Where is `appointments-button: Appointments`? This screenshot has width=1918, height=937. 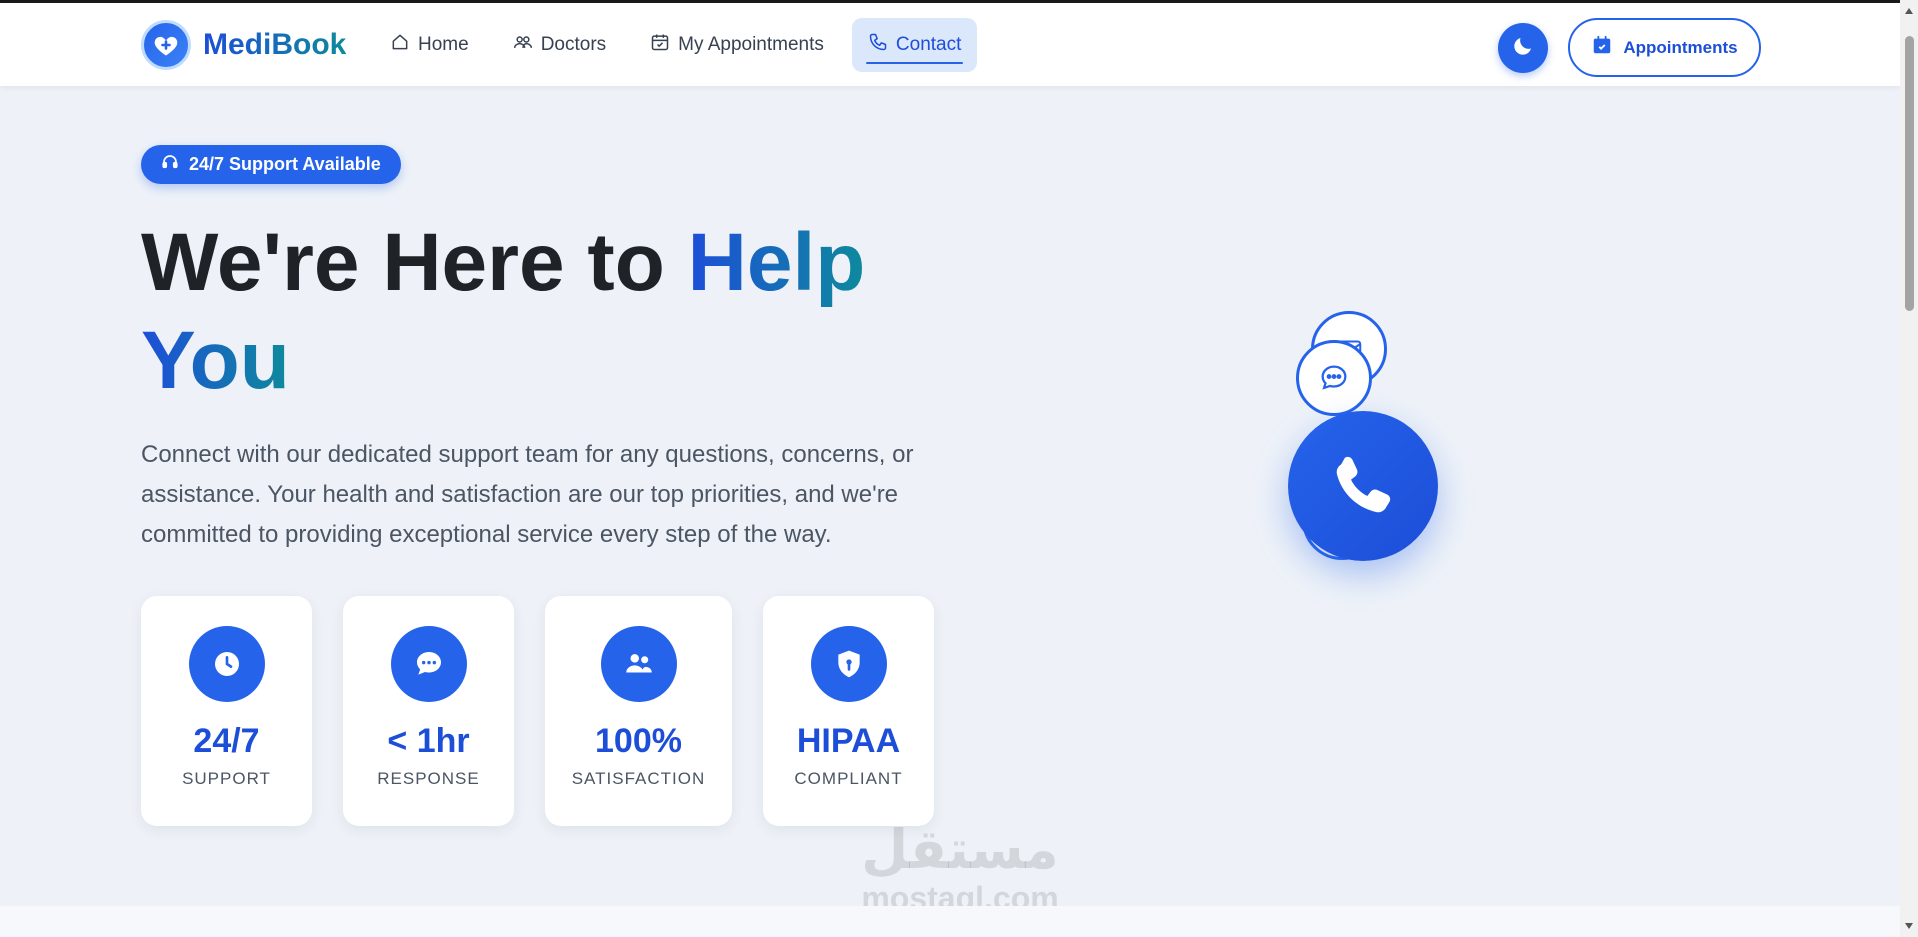
appointments-button: Appointments is located at coordinates (1664, 47).